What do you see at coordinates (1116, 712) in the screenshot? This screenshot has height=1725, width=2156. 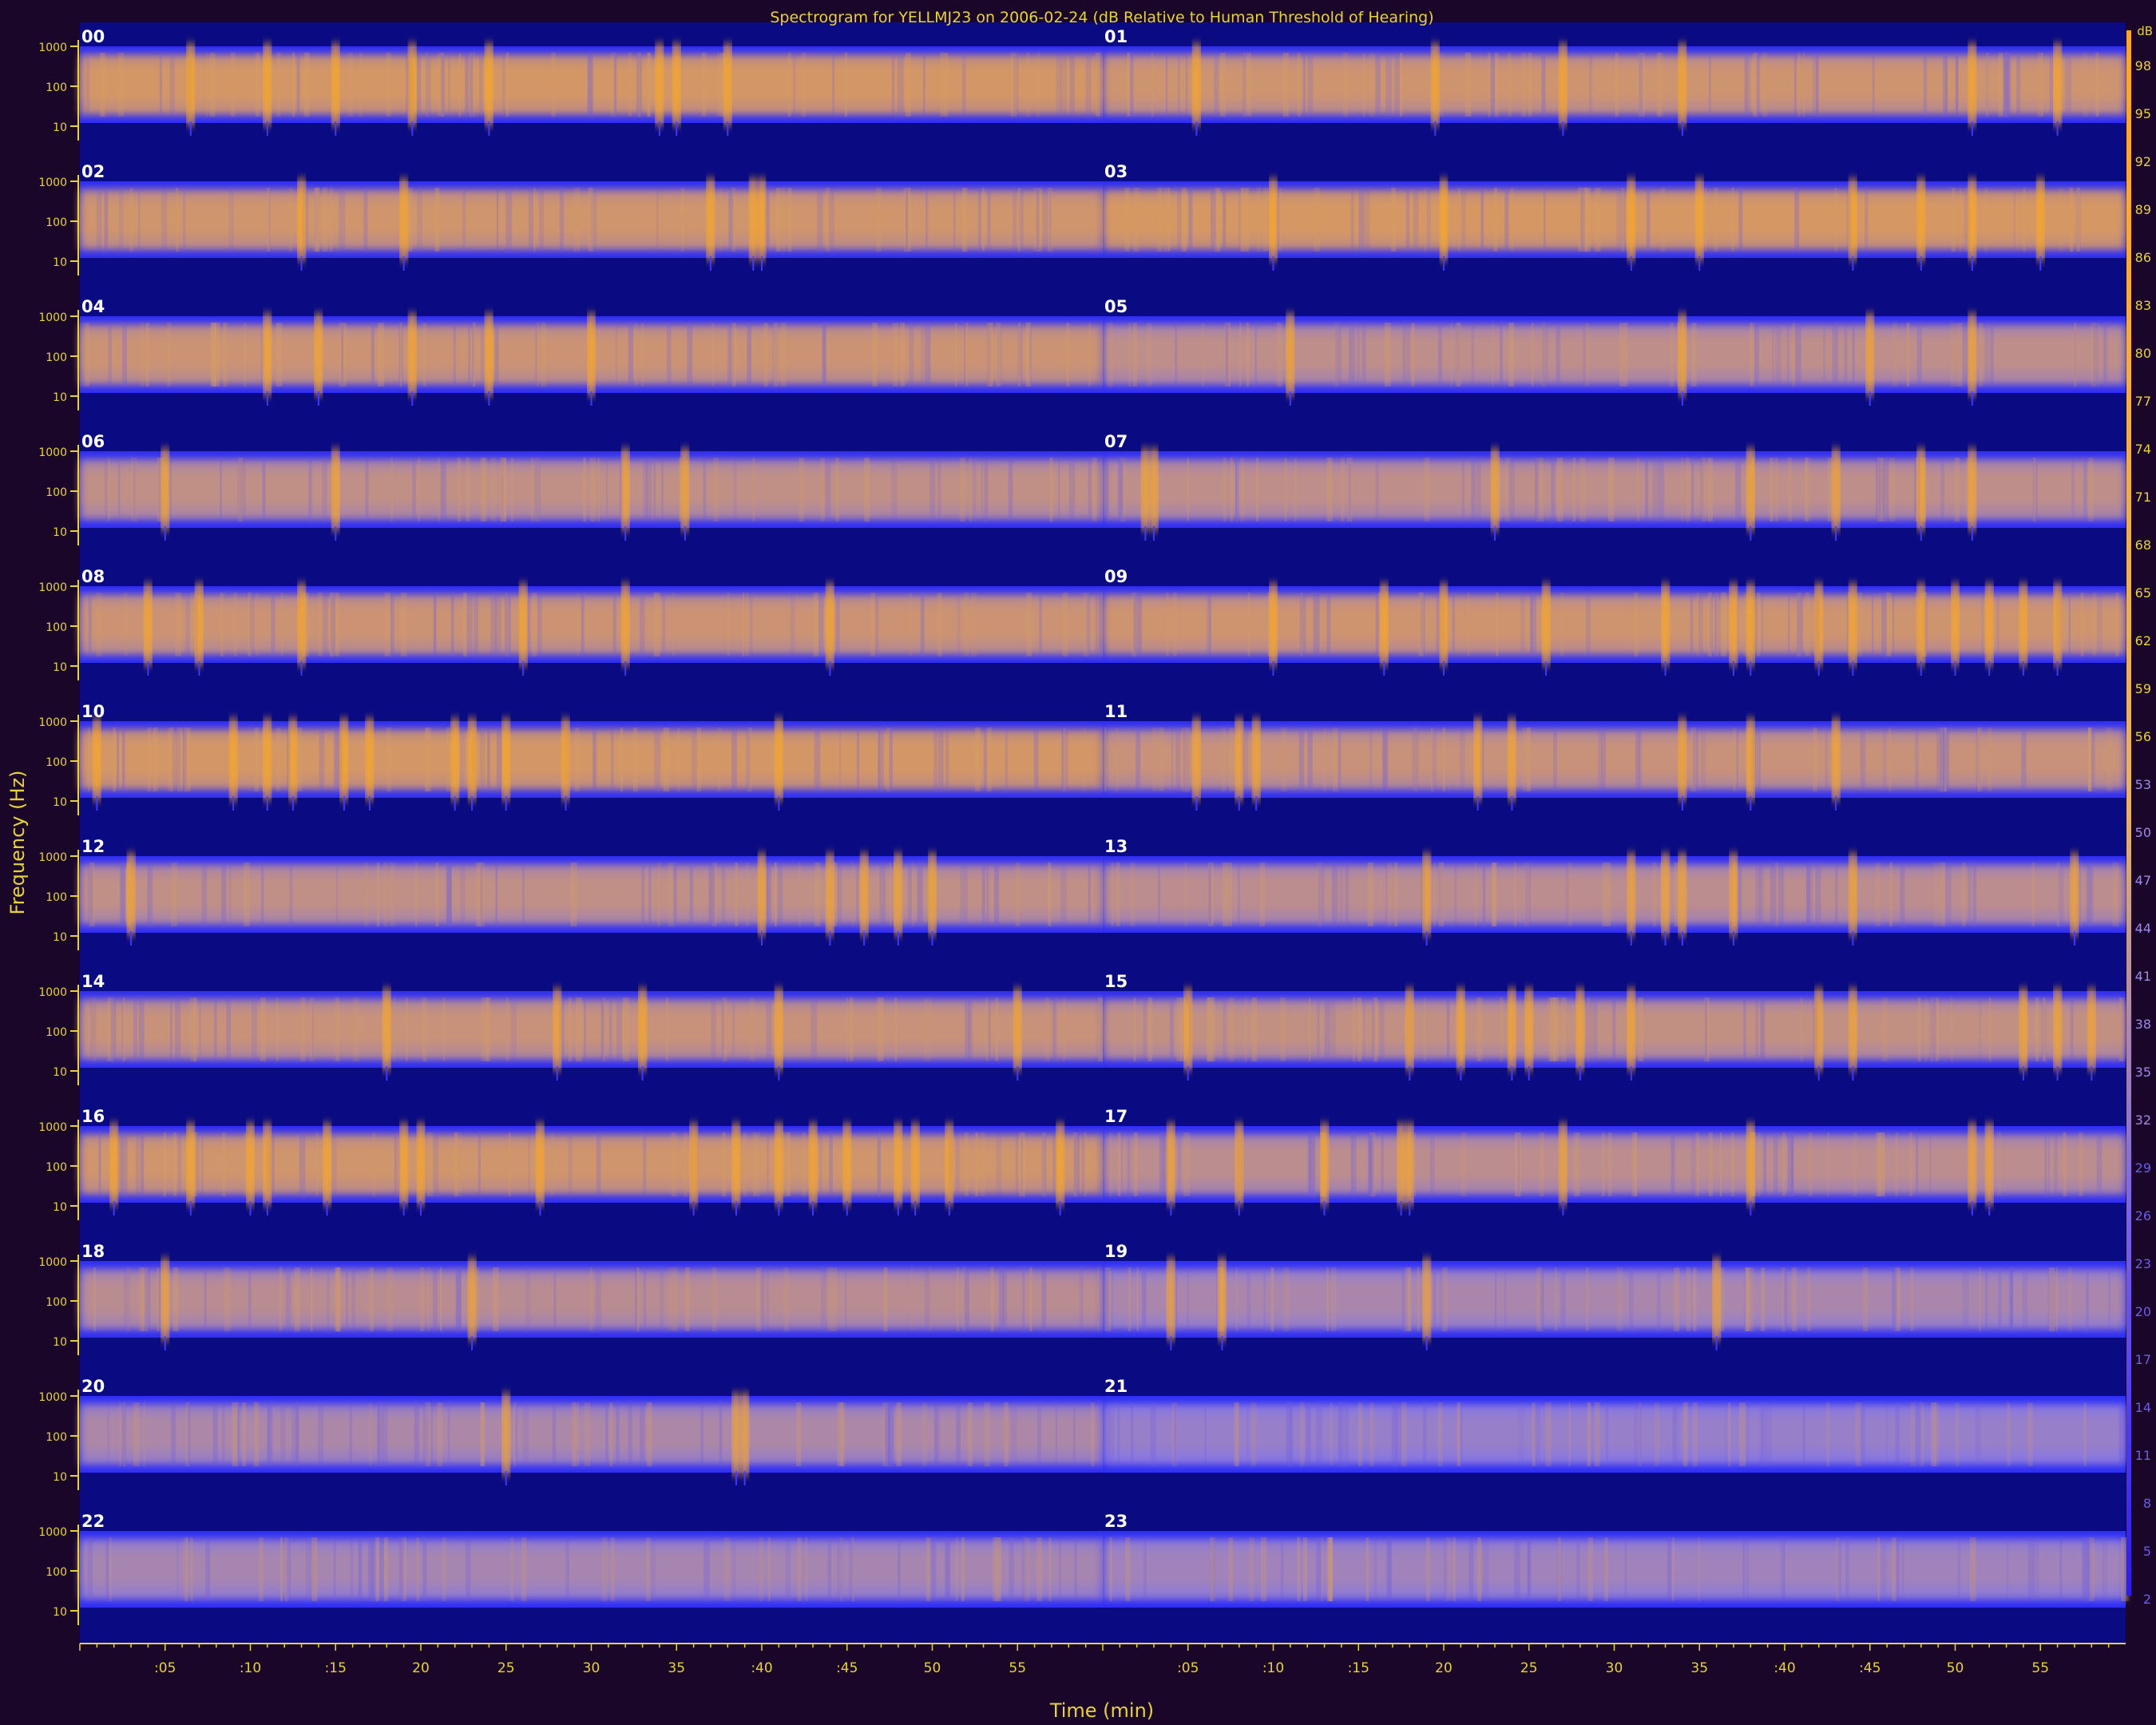 I see `panel-hour-label: 11` at bounding box center [1116, 712].